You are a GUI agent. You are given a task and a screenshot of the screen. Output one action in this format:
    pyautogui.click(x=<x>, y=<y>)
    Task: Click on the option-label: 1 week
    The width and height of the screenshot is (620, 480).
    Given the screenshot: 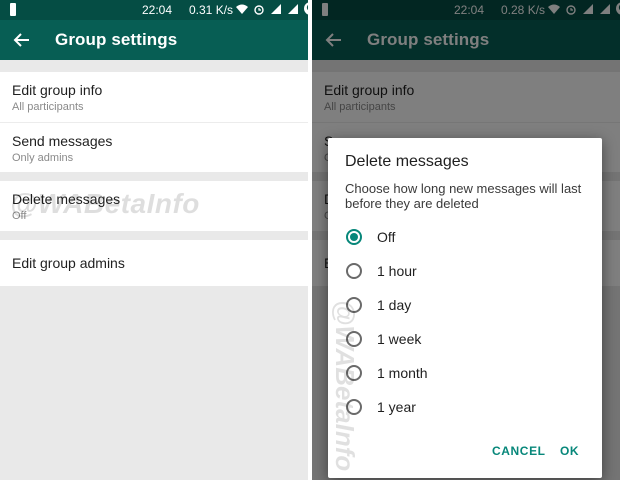 What is the action you would take?
    pyautogui.click(x=399, y=339)
    